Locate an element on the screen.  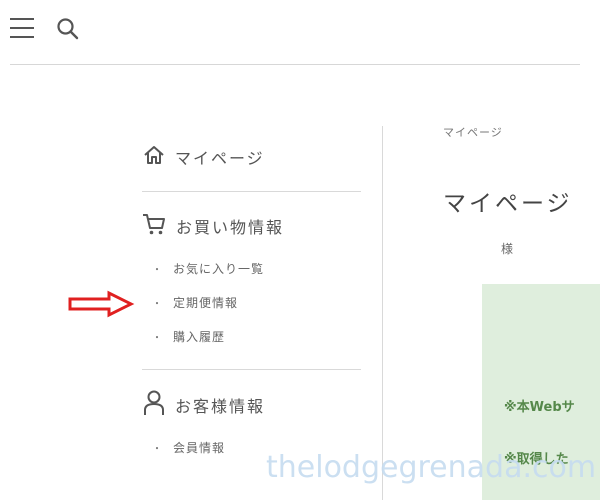
sidebar-item-label: マイページ is located at coordinates (220, 158).